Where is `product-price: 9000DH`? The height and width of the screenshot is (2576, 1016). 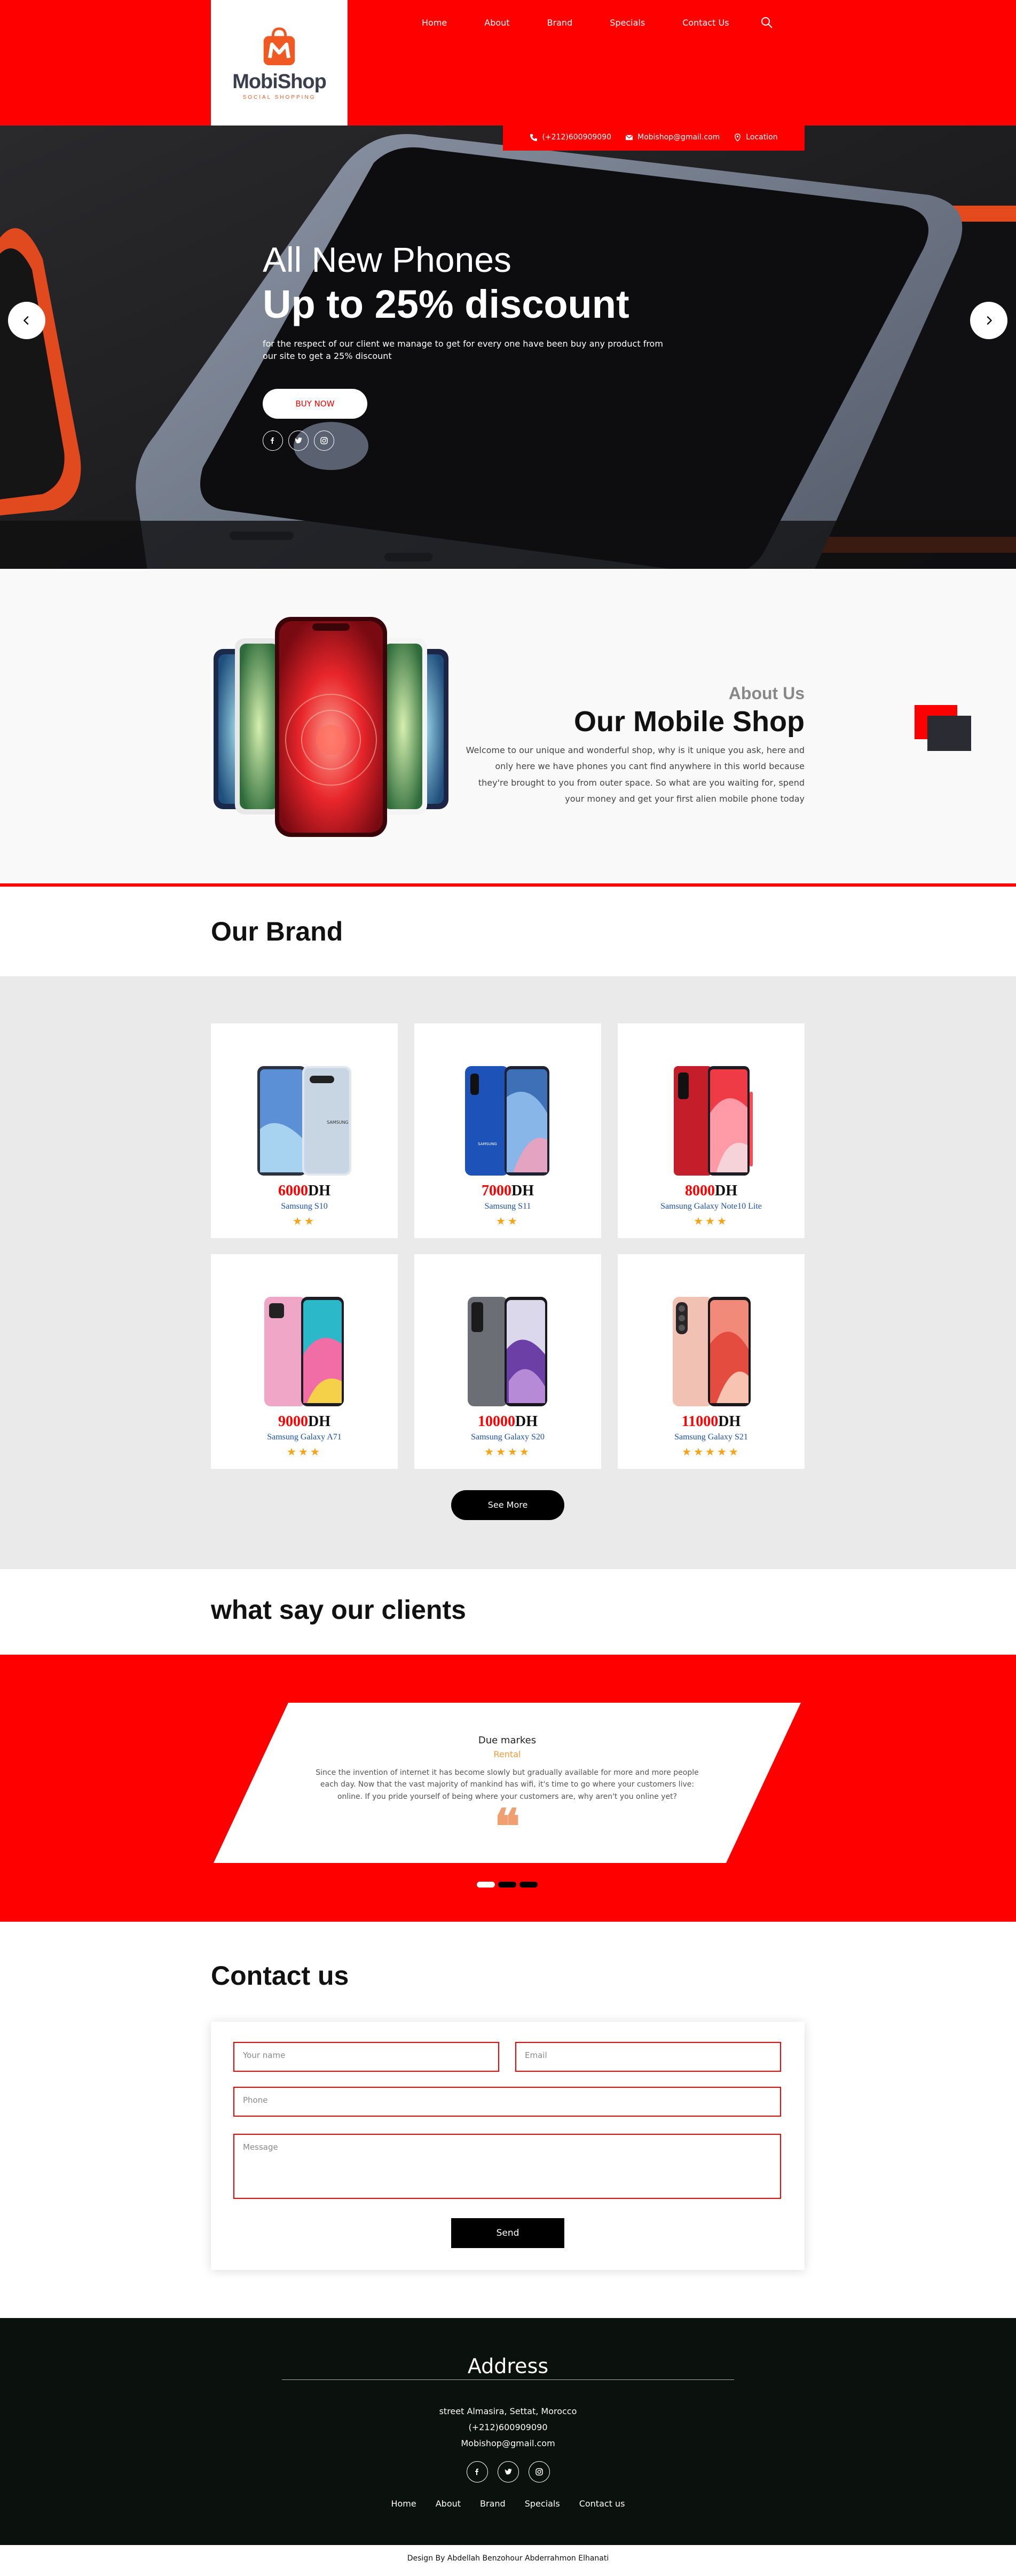
product-price: 9000DH is located at coordinates (304, 1421).